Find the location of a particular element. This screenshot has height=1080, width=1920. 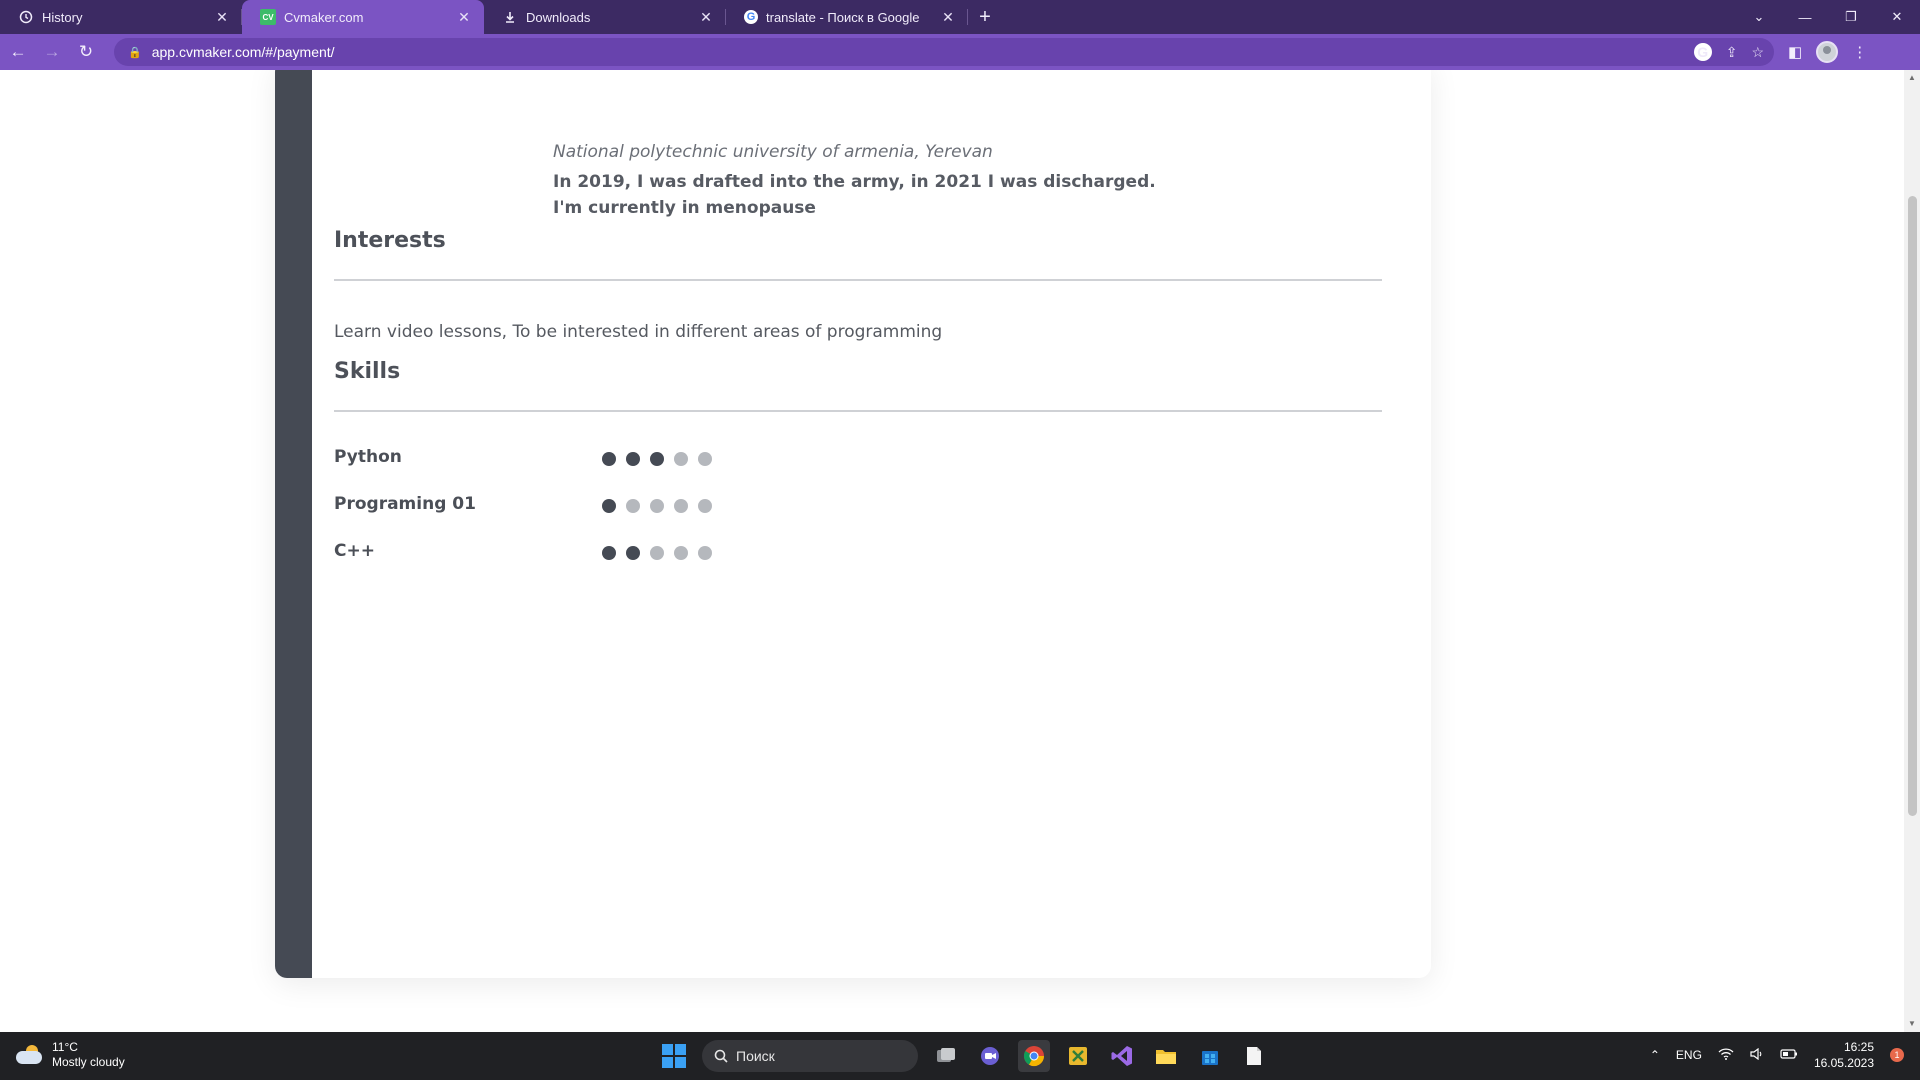

address-bar: 🔒 app.cvmaker.com/#/payment/ G ⇪ ☆ is located at coordinates (944, 52).